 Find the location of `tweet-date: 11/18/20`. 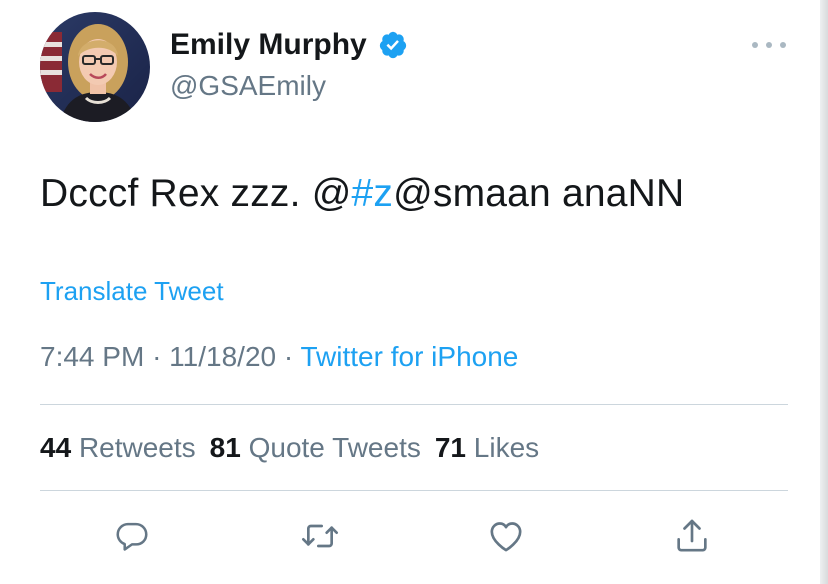

tweet-date: 11/18/20 is located at coordinates (223, 356).